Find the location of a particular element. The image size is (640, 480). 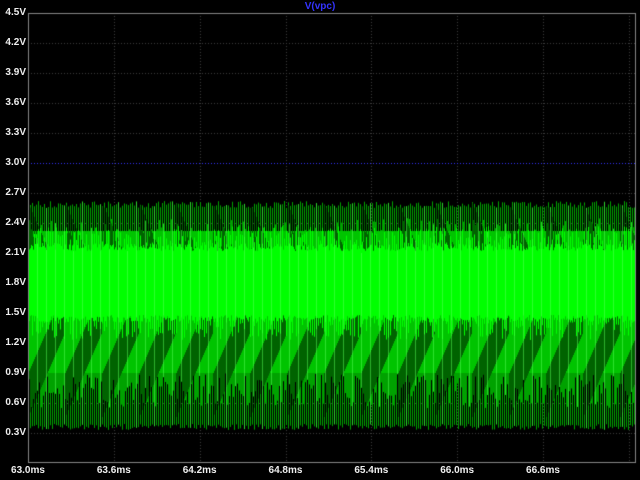

y-tick-label: 2.4V is located at coordinates (15, 222).